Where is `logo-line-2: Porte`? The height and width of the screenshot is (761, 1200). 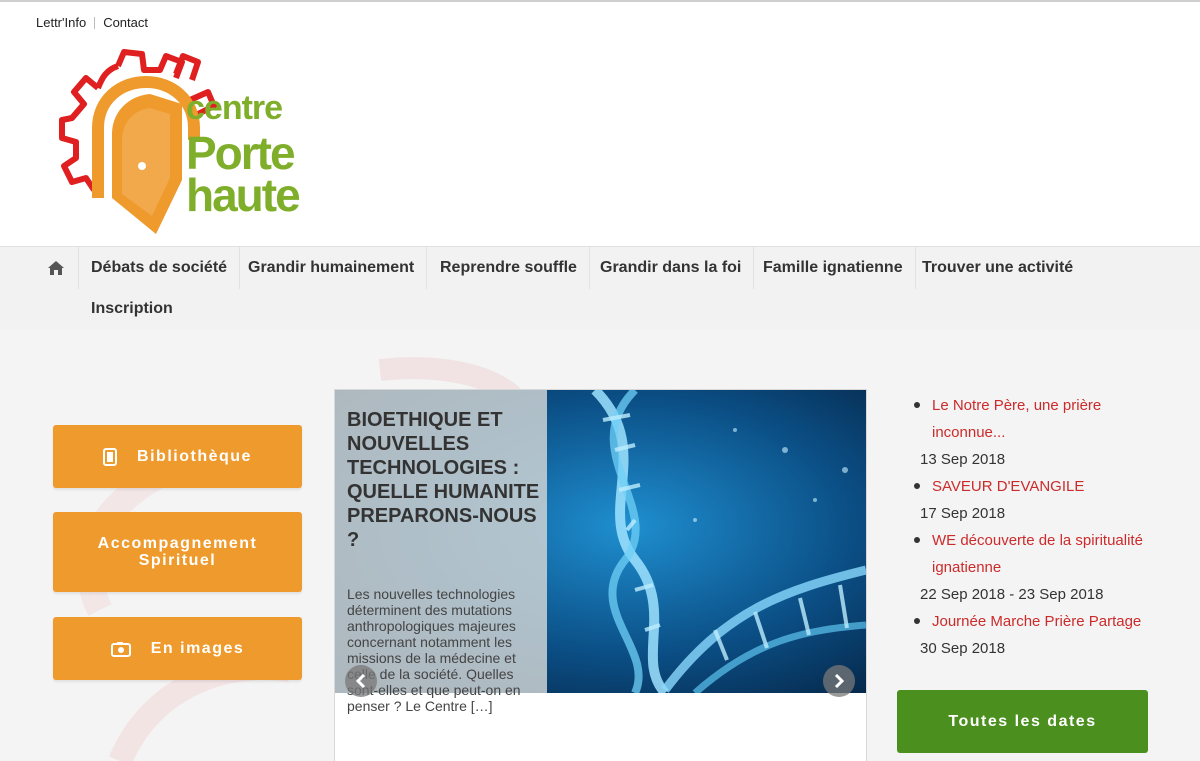 logo-line-2: Porte is located at coordinates (241, 153).